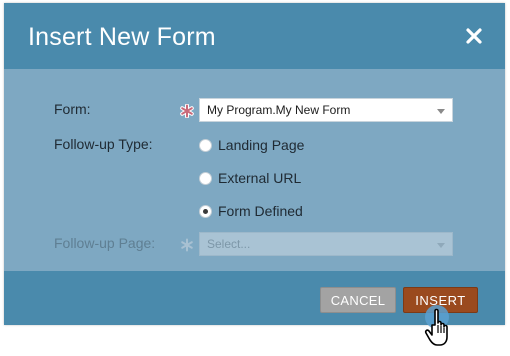 This screenshot has width=510, height=356. I want to click on close-icon, so click(474, 36).